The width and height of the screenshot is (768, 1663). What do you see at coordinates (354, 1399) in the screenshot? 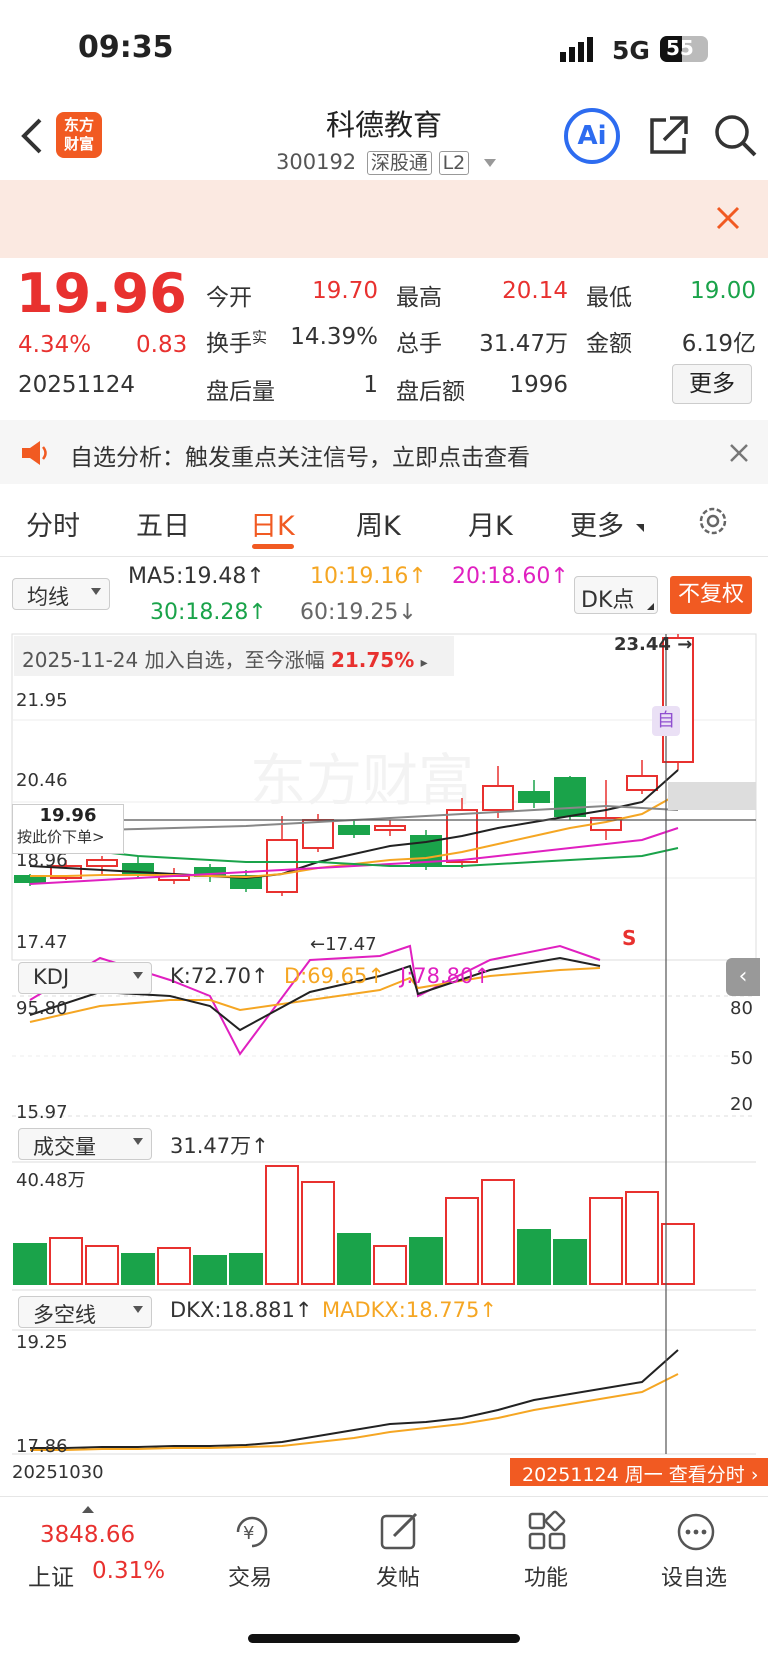
I see `dkx-line` at bounding box center [354, 1399].